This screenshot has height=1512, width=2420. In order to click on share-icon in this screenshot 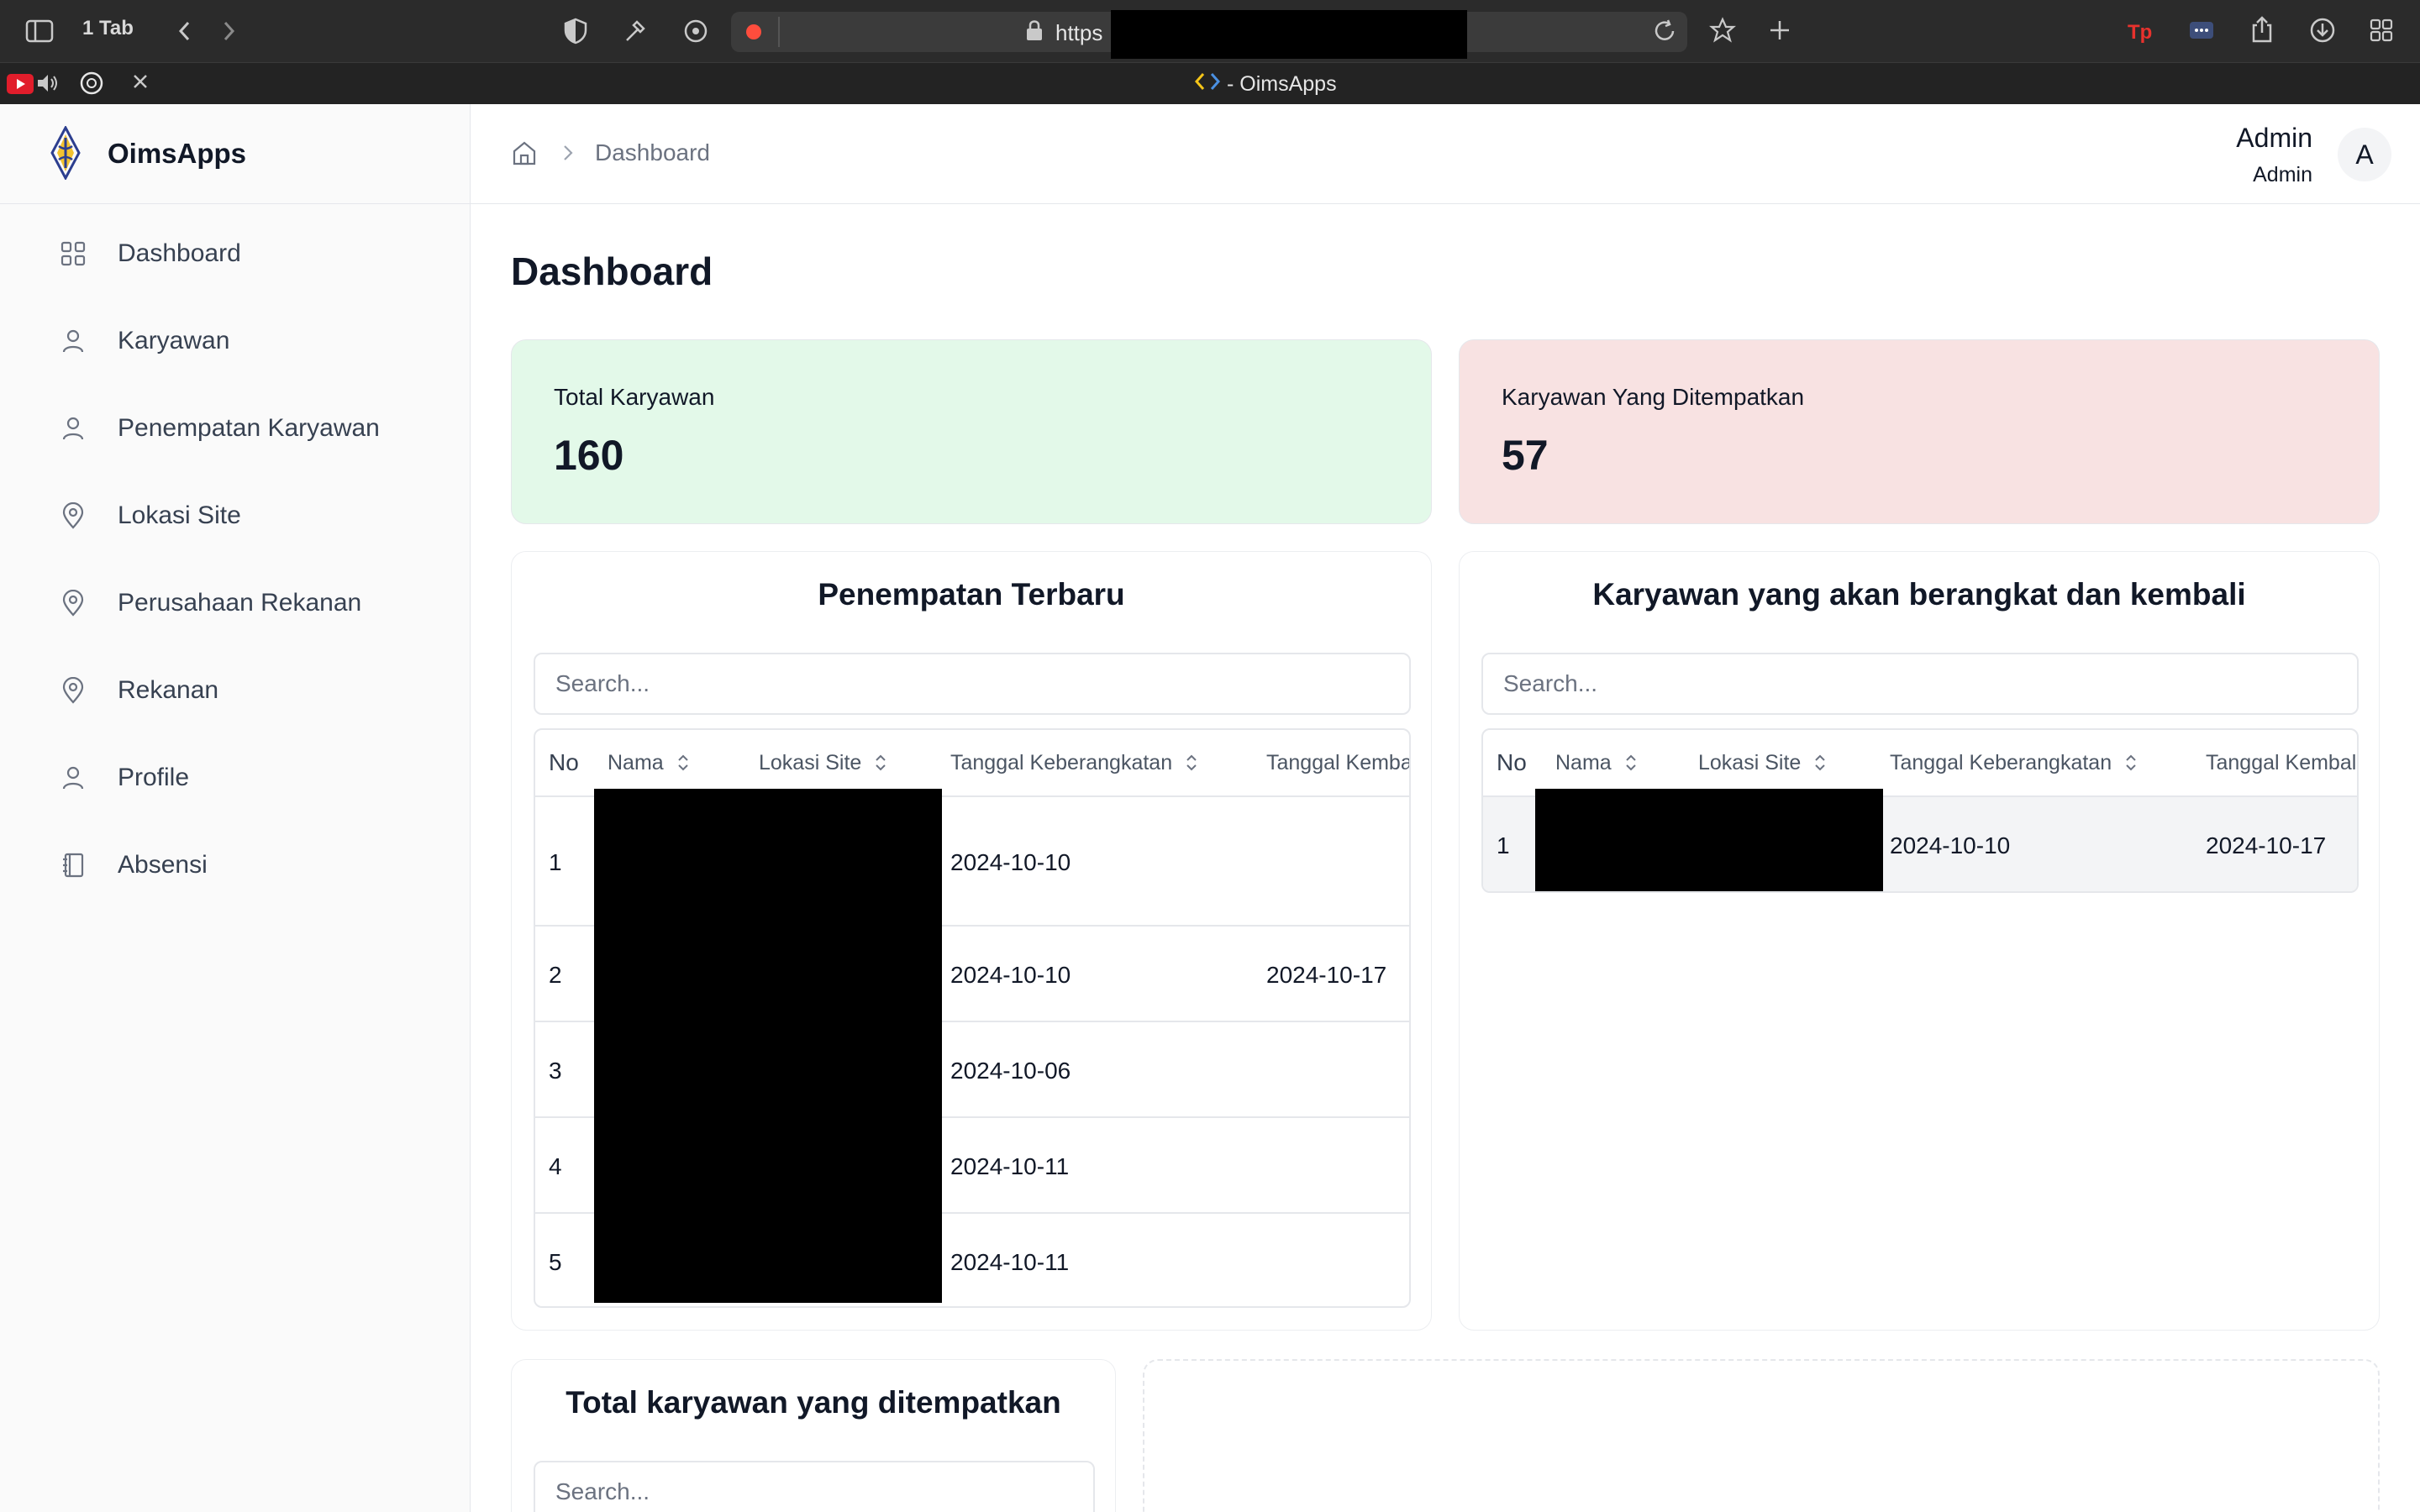, I will do `click(2262, 29)`.